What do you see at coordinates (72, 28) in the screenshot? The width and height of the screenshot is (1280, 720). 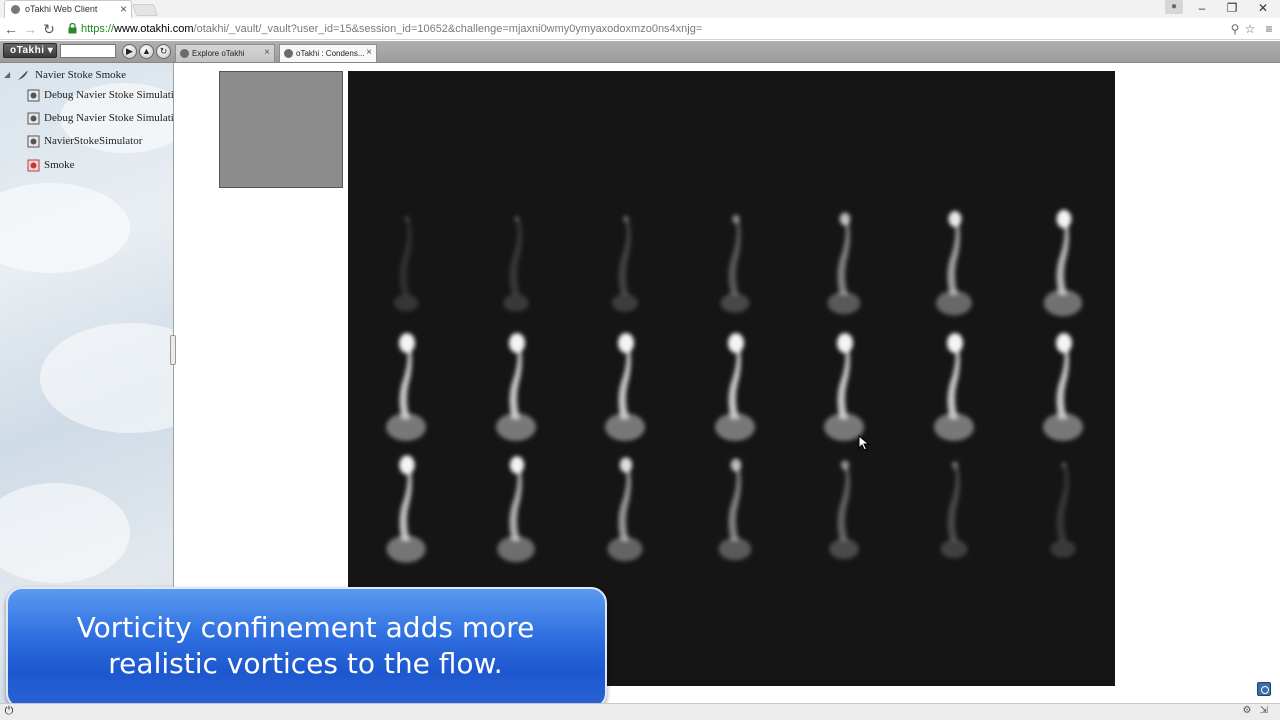 I see `lock-icon` at bounding box center [72, 28].